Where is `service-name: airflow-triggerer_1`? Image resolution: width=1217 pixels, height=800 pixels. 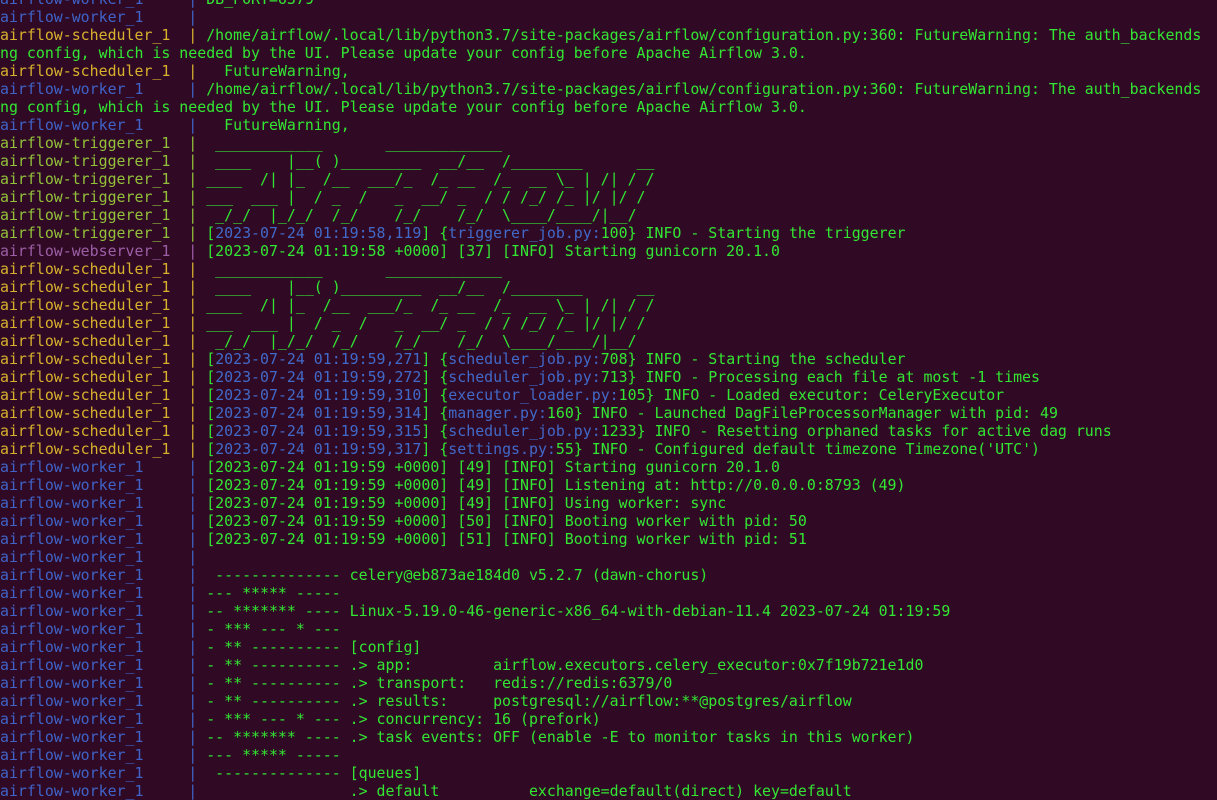
service-name: airflow-triggerer_1 is located at coordinates (85, 161).